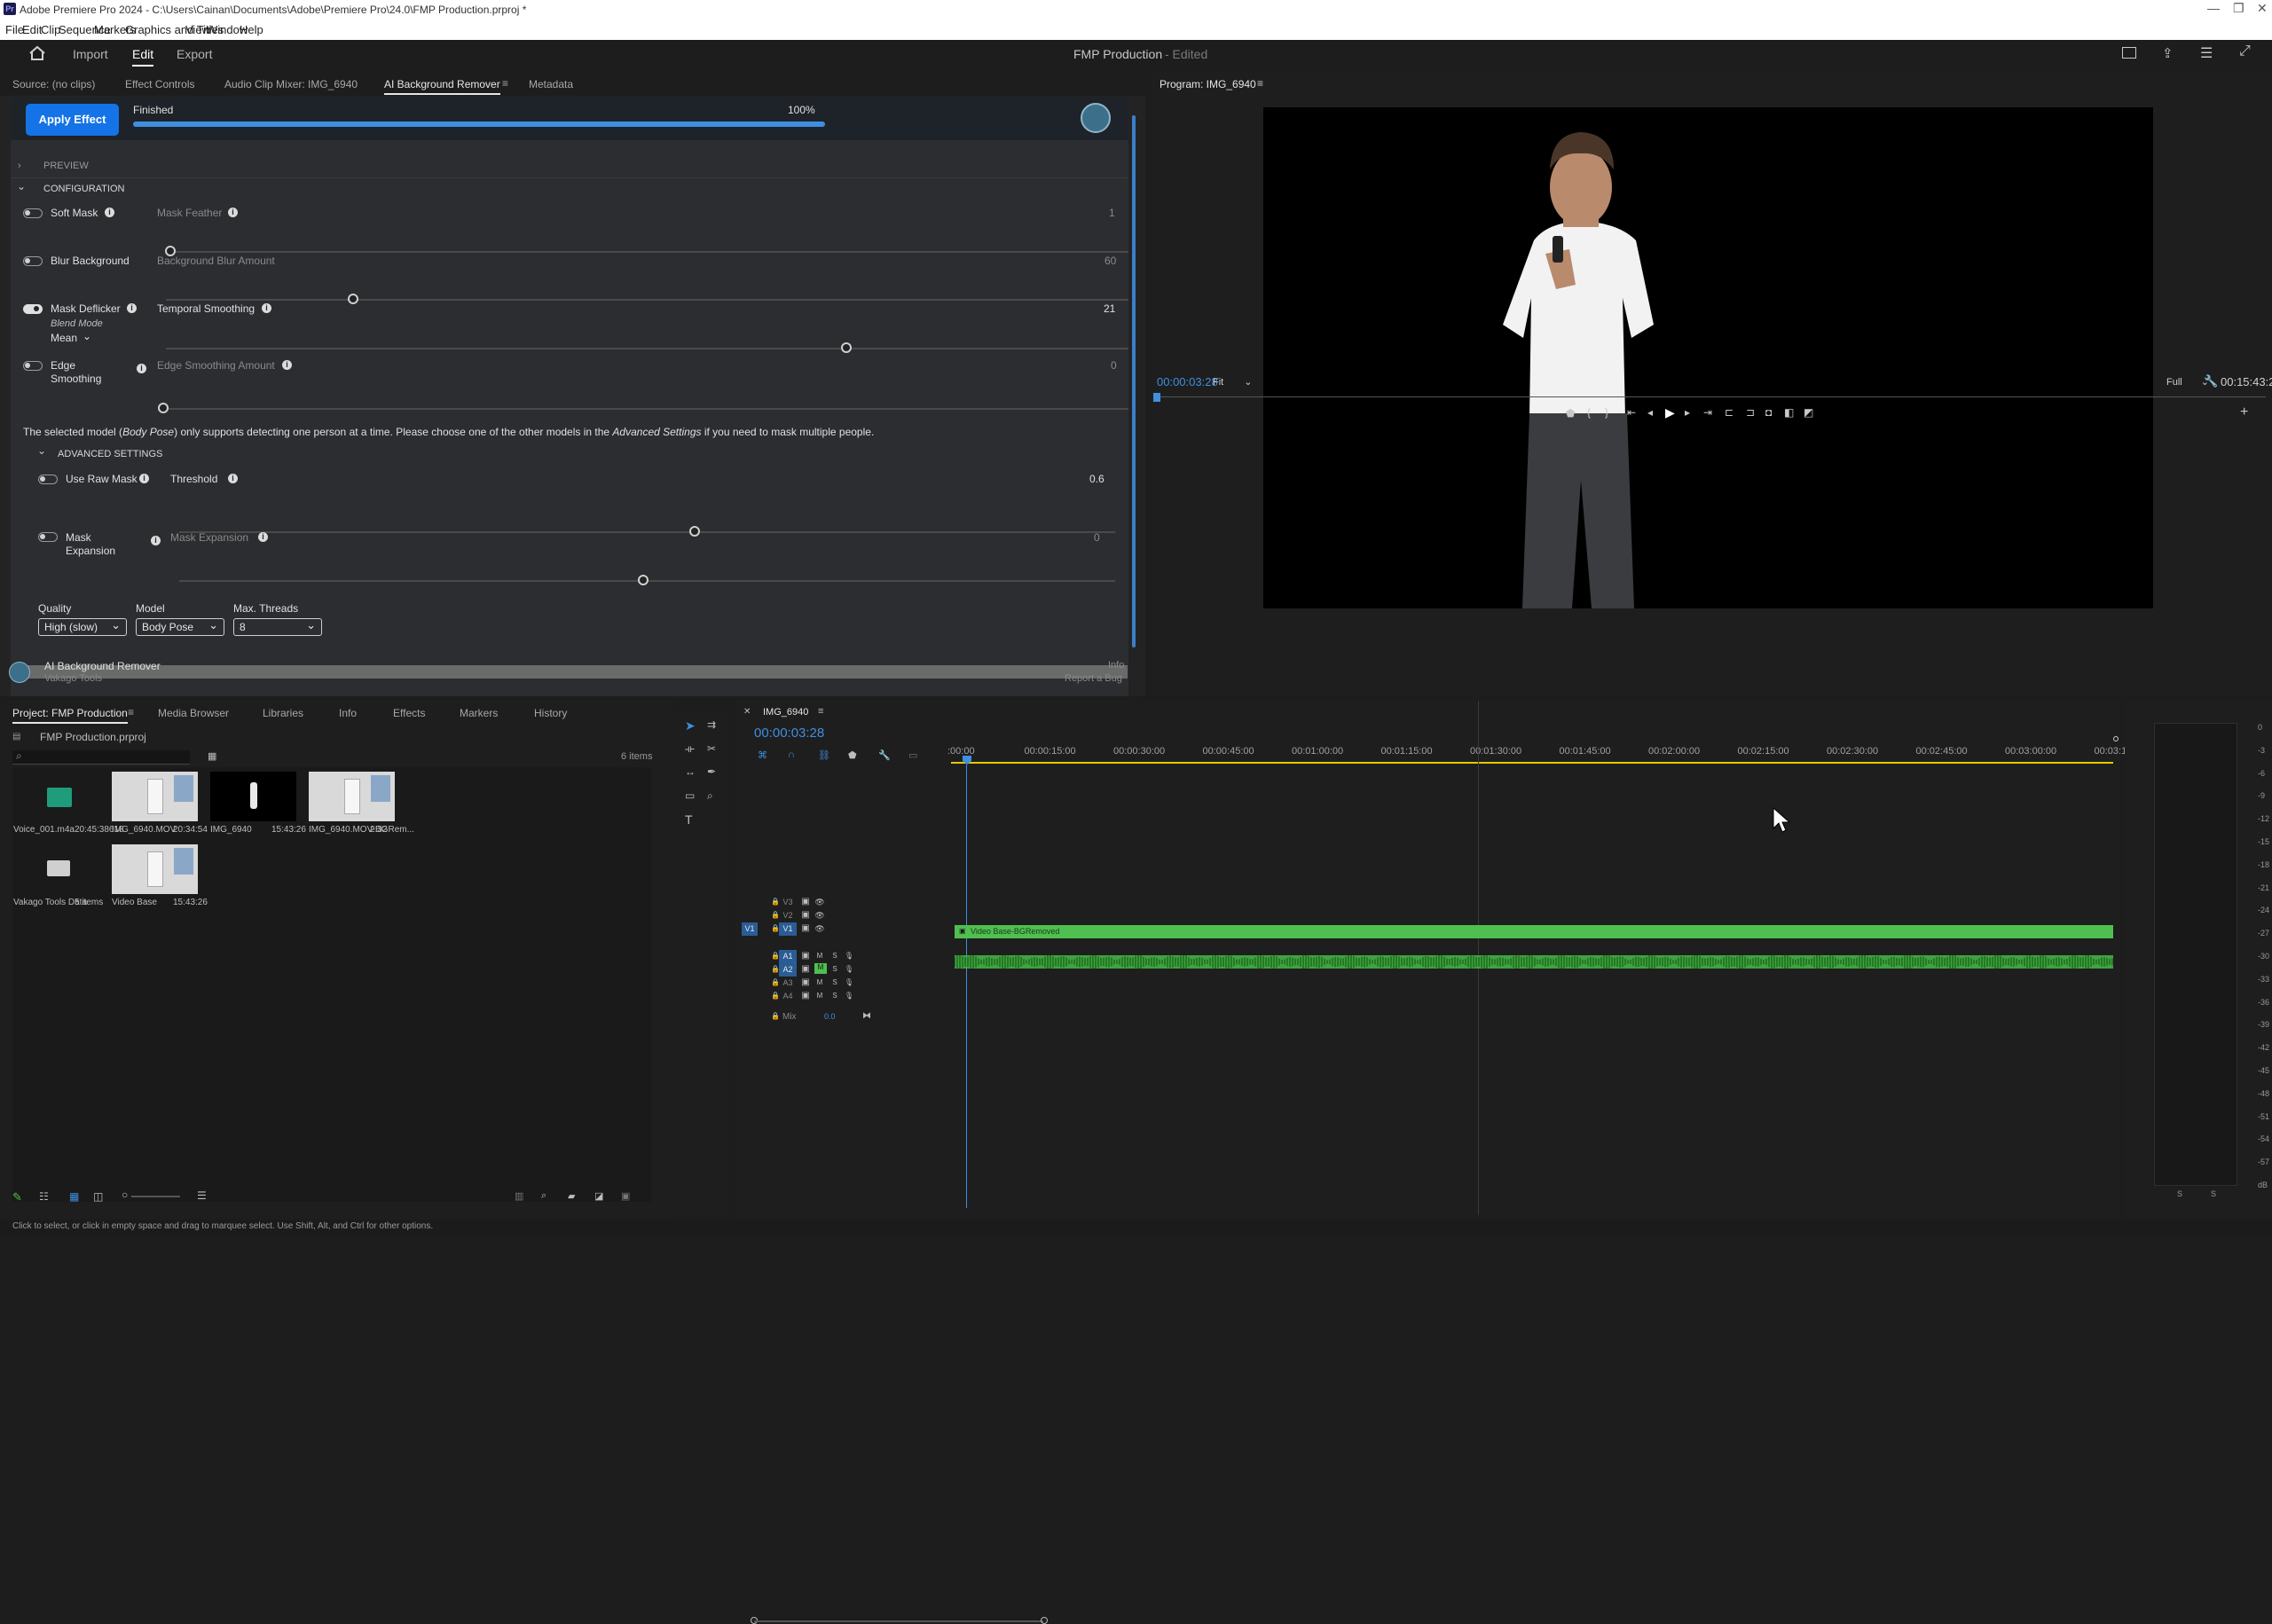  What do you see at coordinates (830, 1016) in the screenshot?
I see `mix-value: 0.0` at bounding box center [830, 1016].